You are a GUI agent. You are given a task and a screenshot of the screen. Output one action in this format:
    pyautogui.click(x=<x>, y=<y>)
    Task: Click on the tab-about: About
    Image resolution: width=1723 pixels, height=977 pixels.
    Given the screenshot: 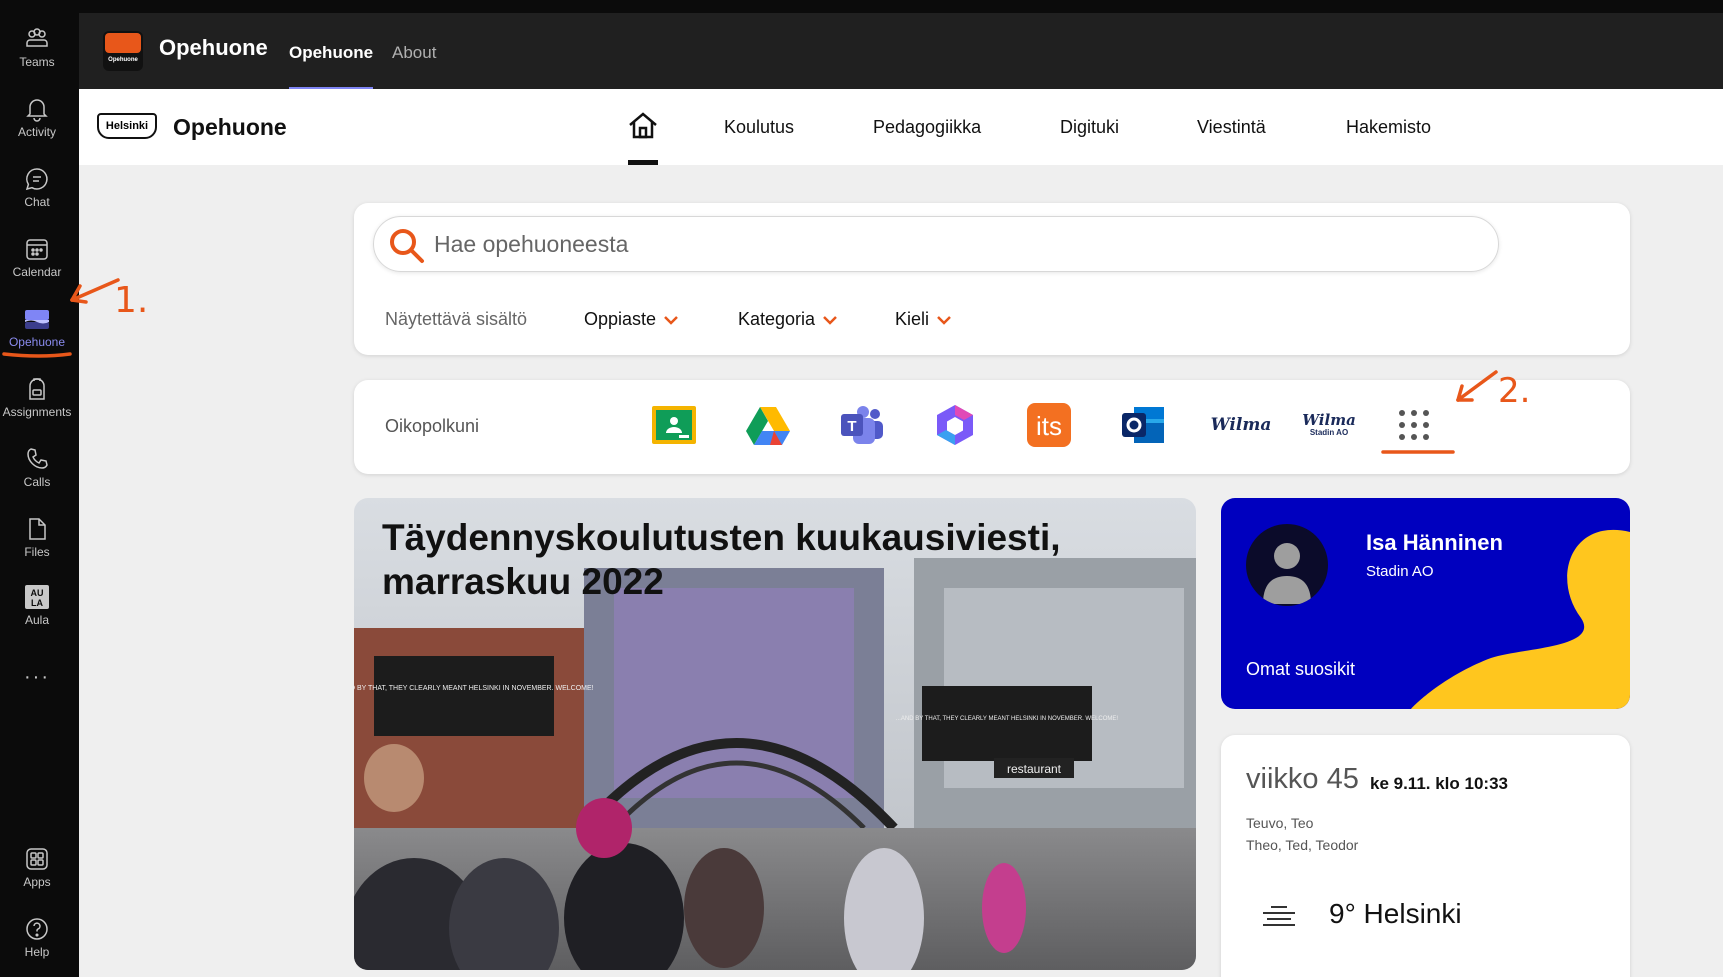 What is the action you would take?
    pyautogui.click(x=414, y=53)
    